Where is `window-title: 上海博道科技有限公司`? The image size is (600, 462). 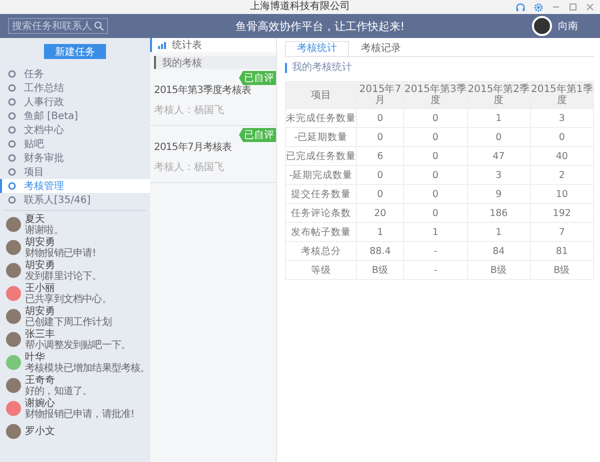 window-title: 上海博道科技有限公司 is located at coordinates (300, 7).